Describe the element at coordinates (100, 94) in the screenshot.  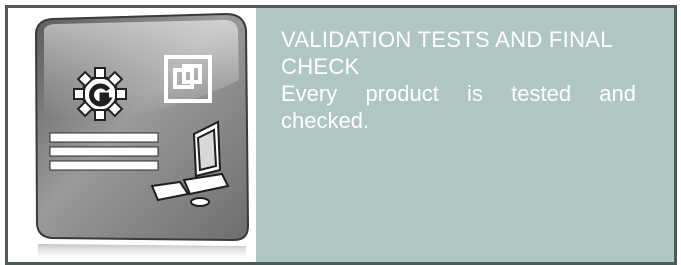
I see `gear-icon` at that location.